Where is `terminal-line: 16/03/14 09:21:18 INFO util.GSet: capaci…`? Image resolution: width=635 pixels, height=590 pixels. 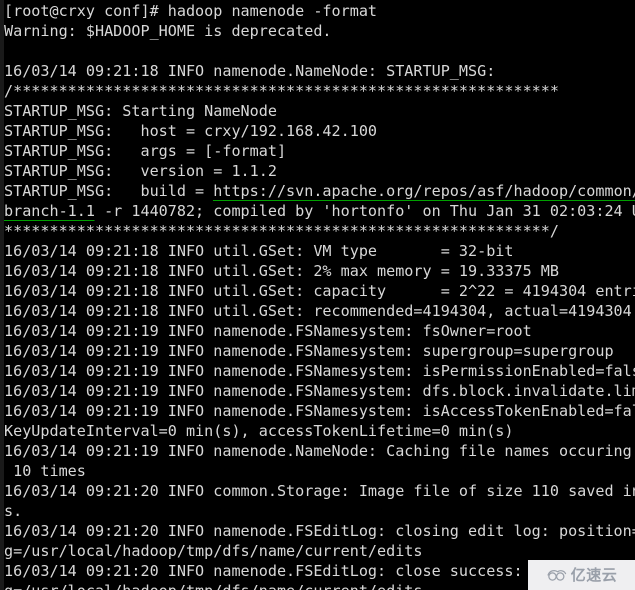
terminal-line: 16/03/14 09:21:18 INFO util.GSet: capaci… is located at coordinates (319, 291).